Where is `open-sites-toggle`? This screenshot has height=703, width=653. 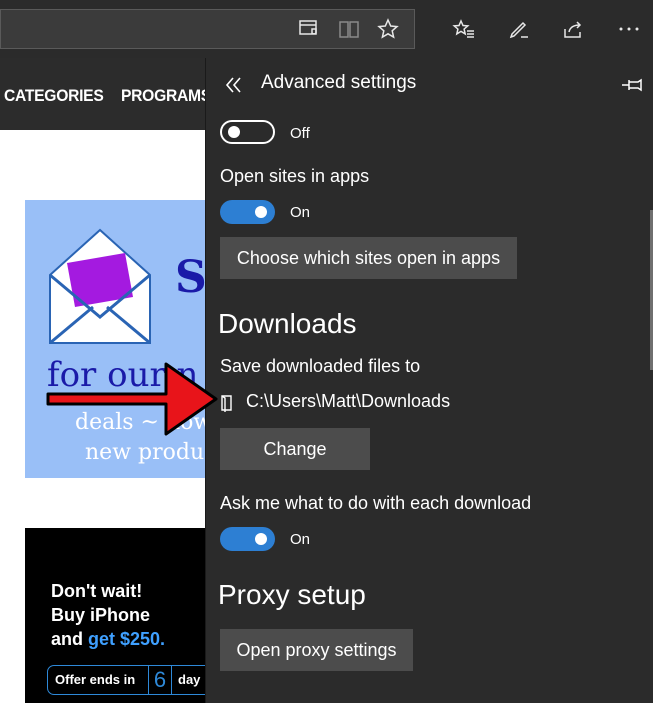
open-sites-toggle is located at coordinates (247, 212).